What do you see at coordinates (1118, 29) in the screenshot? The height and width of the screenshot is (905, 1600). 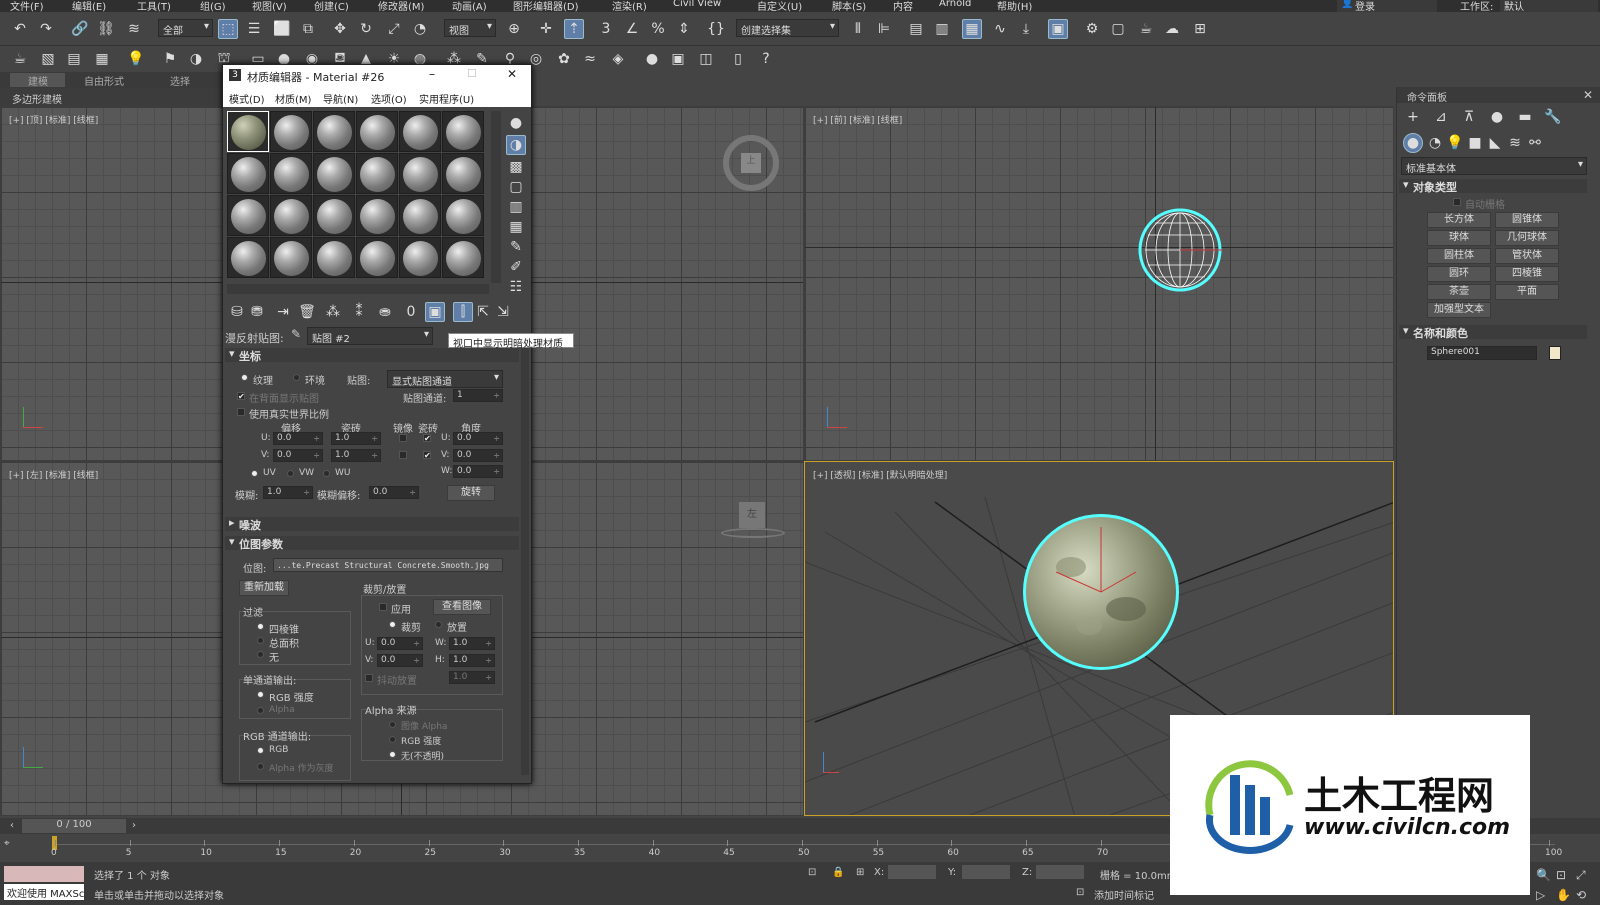 I see `rendered-frame-icon: ▢` at bounding box center [1118, 29].